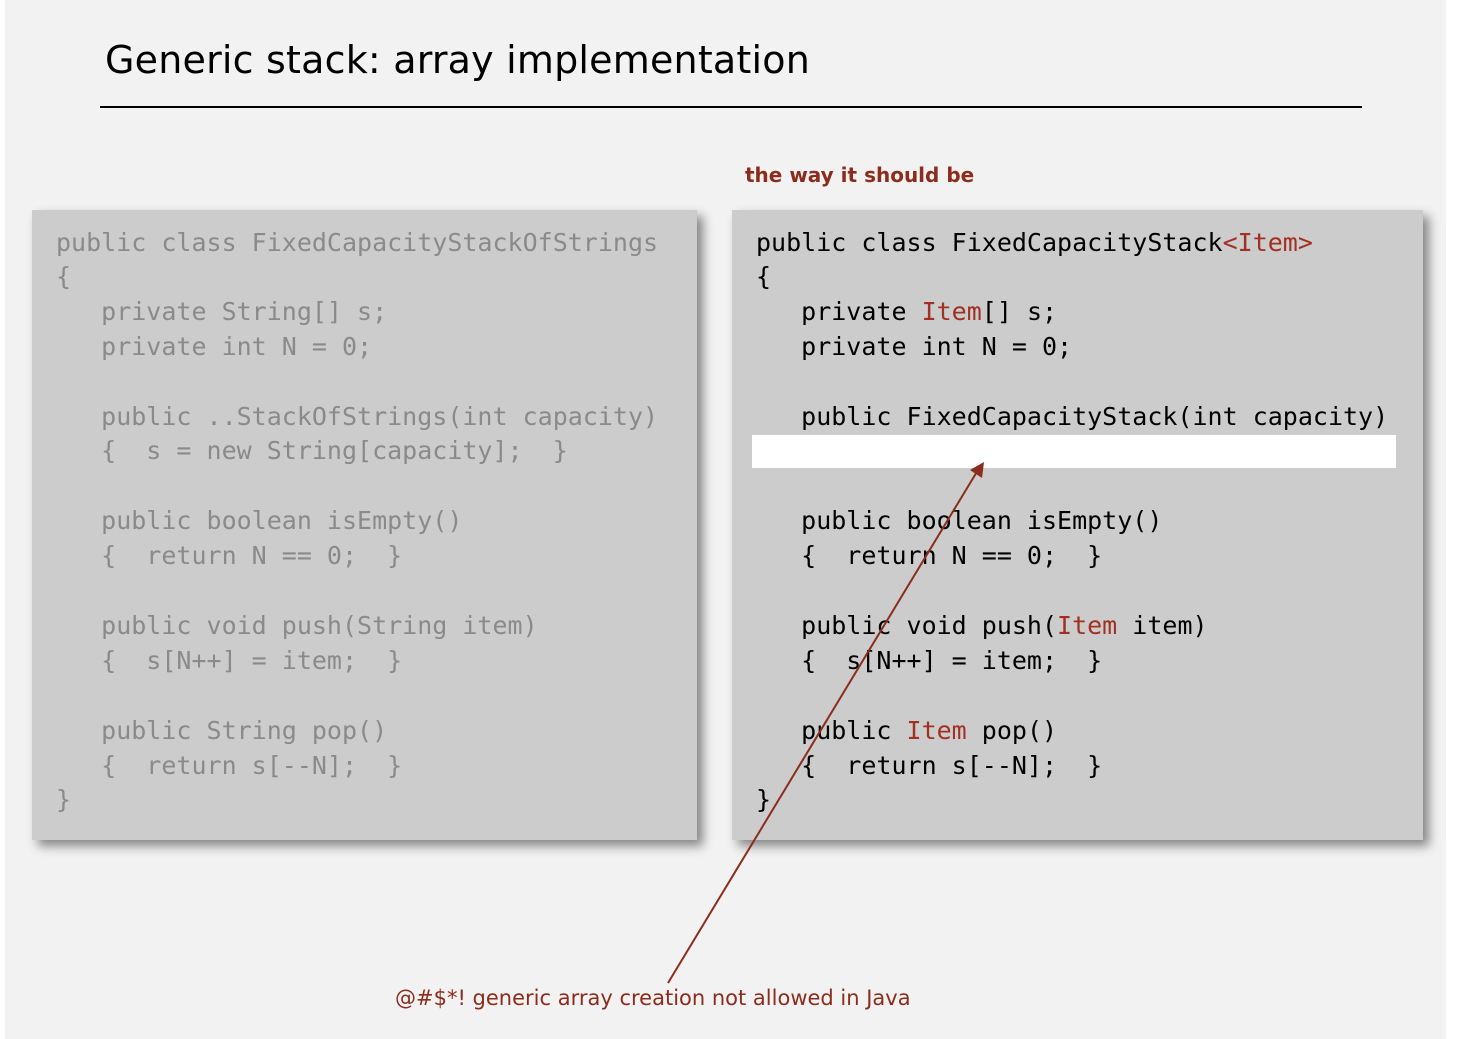 This screenshot has height=1039, width=1458. Describe the element at coordinates (977, 470) in the screenshot. I see `arrow-head` at that location.